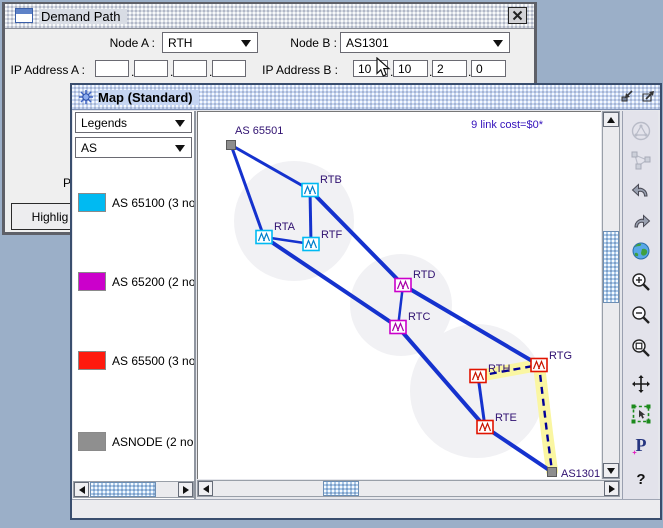 The height and width of the screenshot is (528, 663). I want to click on map-titlebar: Map (Standard), so click(366, 97).